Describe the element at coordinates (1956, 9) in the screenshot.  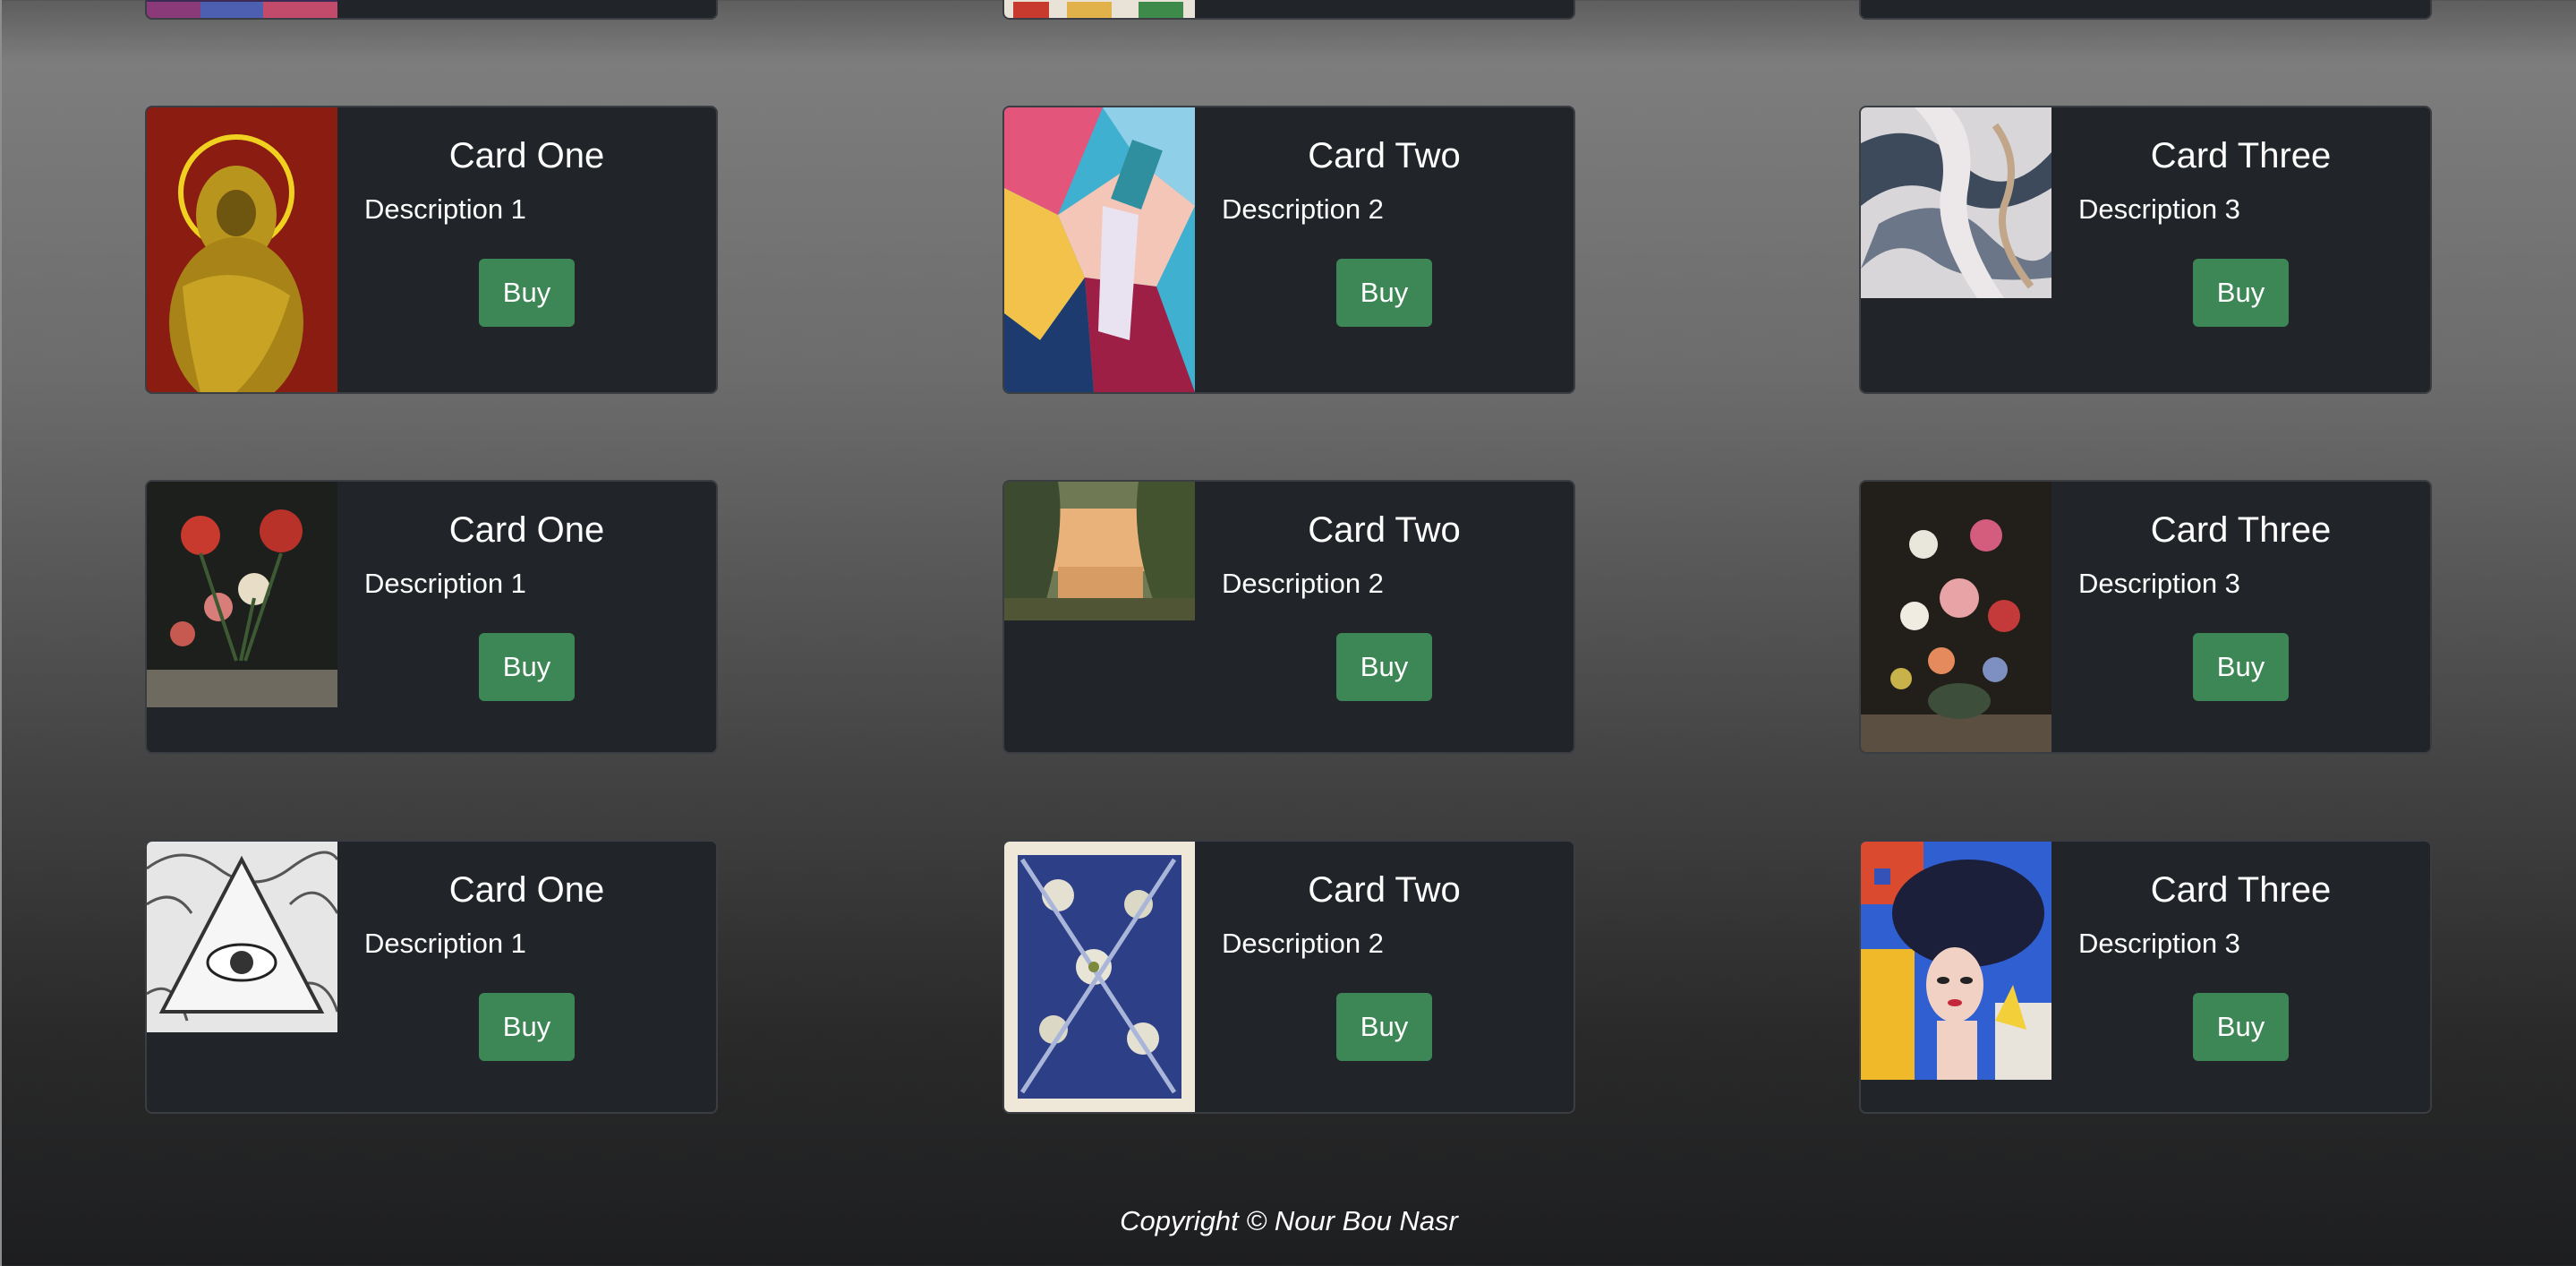
I see `painting-image` at that location.